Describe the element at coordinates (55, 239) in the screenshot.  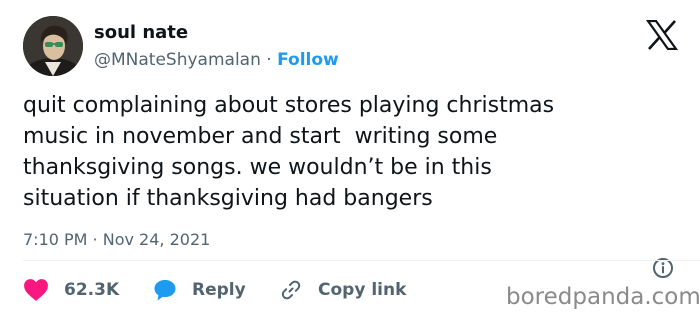
I see `tweet-time: 7:10 PM` at that location.